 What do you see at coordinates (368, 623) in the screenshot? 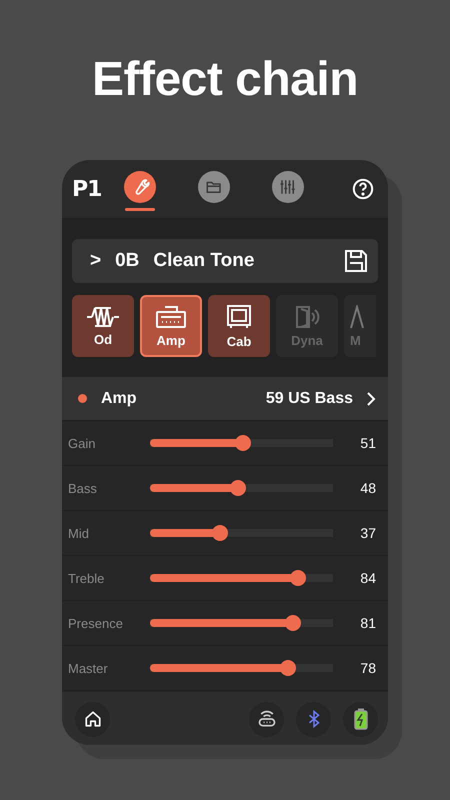
I see `param-value: 81` at bounding box center [368, 623].